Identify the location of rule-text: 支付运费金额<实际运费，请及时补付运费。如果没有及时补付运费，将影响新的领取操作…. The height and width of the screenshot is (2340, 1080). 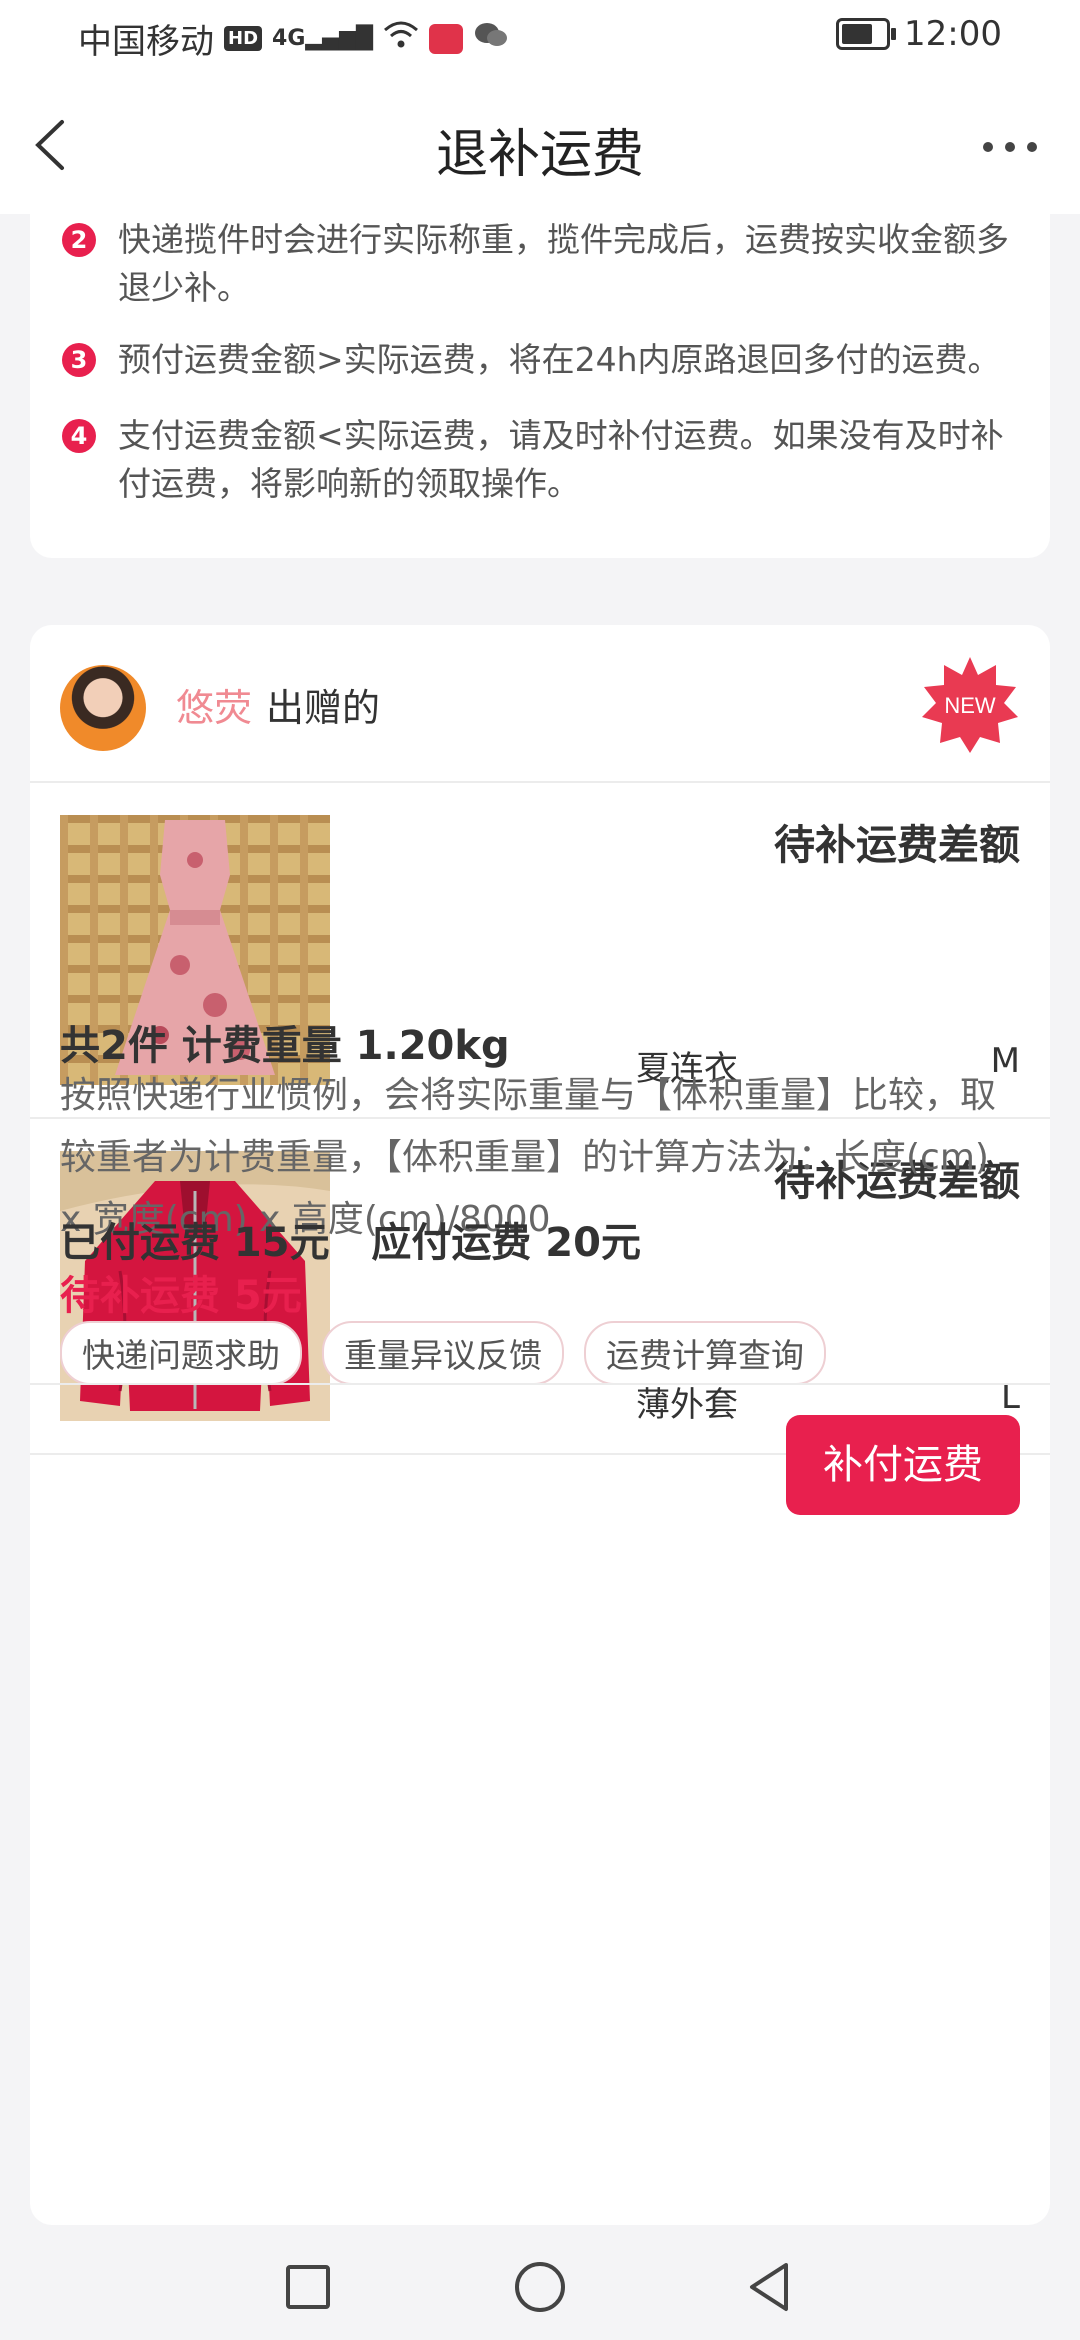
(561, 459).